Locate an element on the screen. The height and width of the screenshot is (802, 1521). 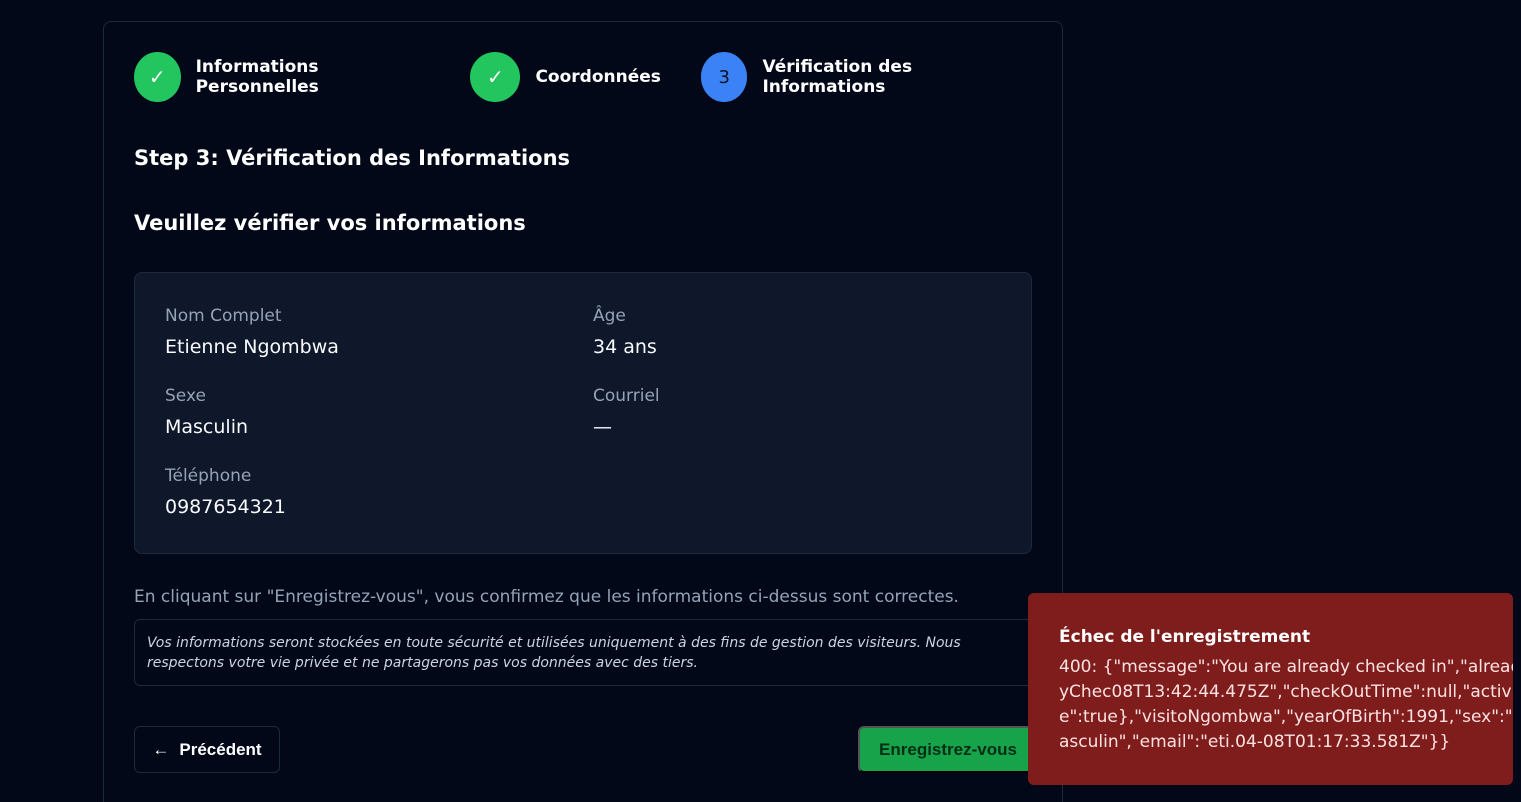
previous-button-label: Précédent is located at coordinates (220, 749).